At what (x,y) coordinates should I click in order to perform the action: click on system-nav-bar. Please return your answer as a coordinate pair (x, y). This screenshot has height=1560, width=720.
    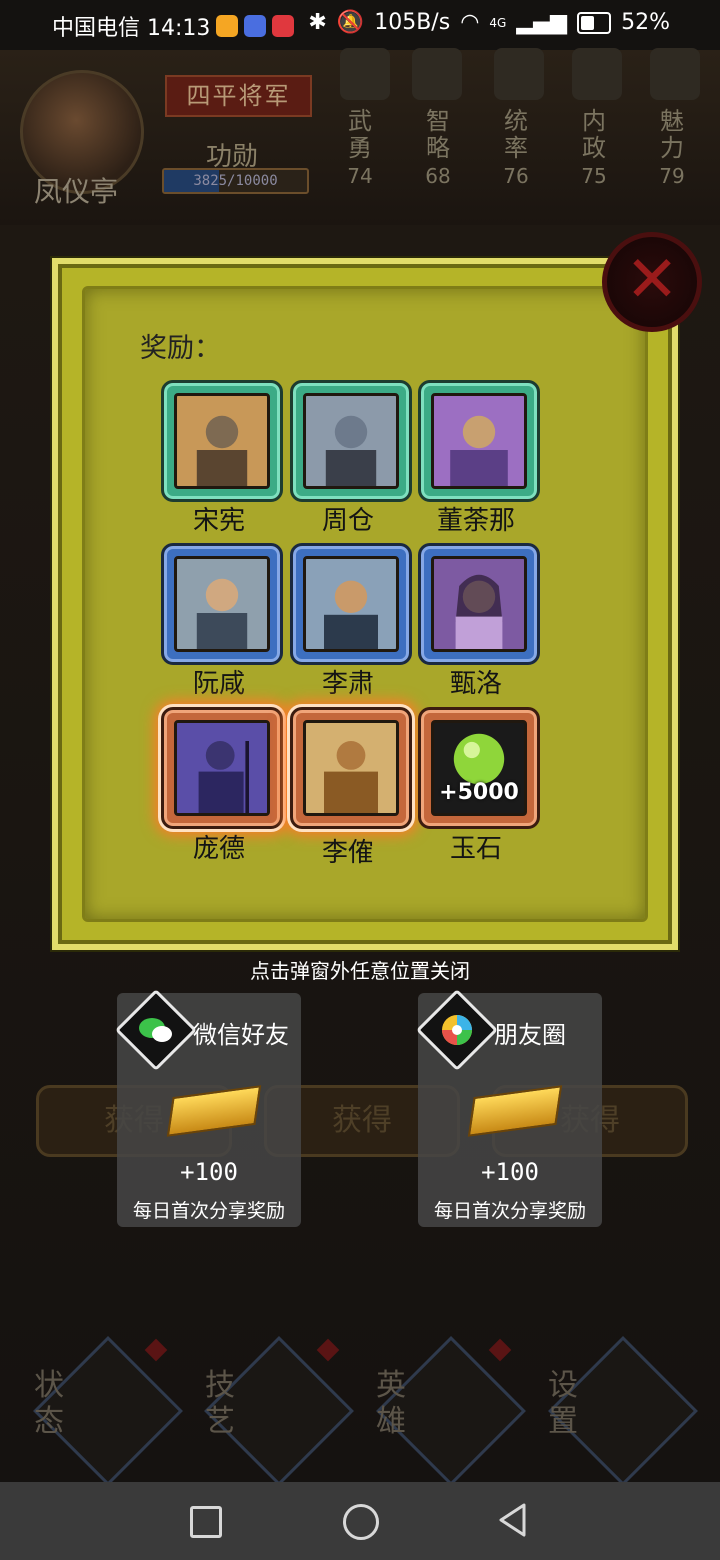
    Looking at the image, I should click on (360, 1521).